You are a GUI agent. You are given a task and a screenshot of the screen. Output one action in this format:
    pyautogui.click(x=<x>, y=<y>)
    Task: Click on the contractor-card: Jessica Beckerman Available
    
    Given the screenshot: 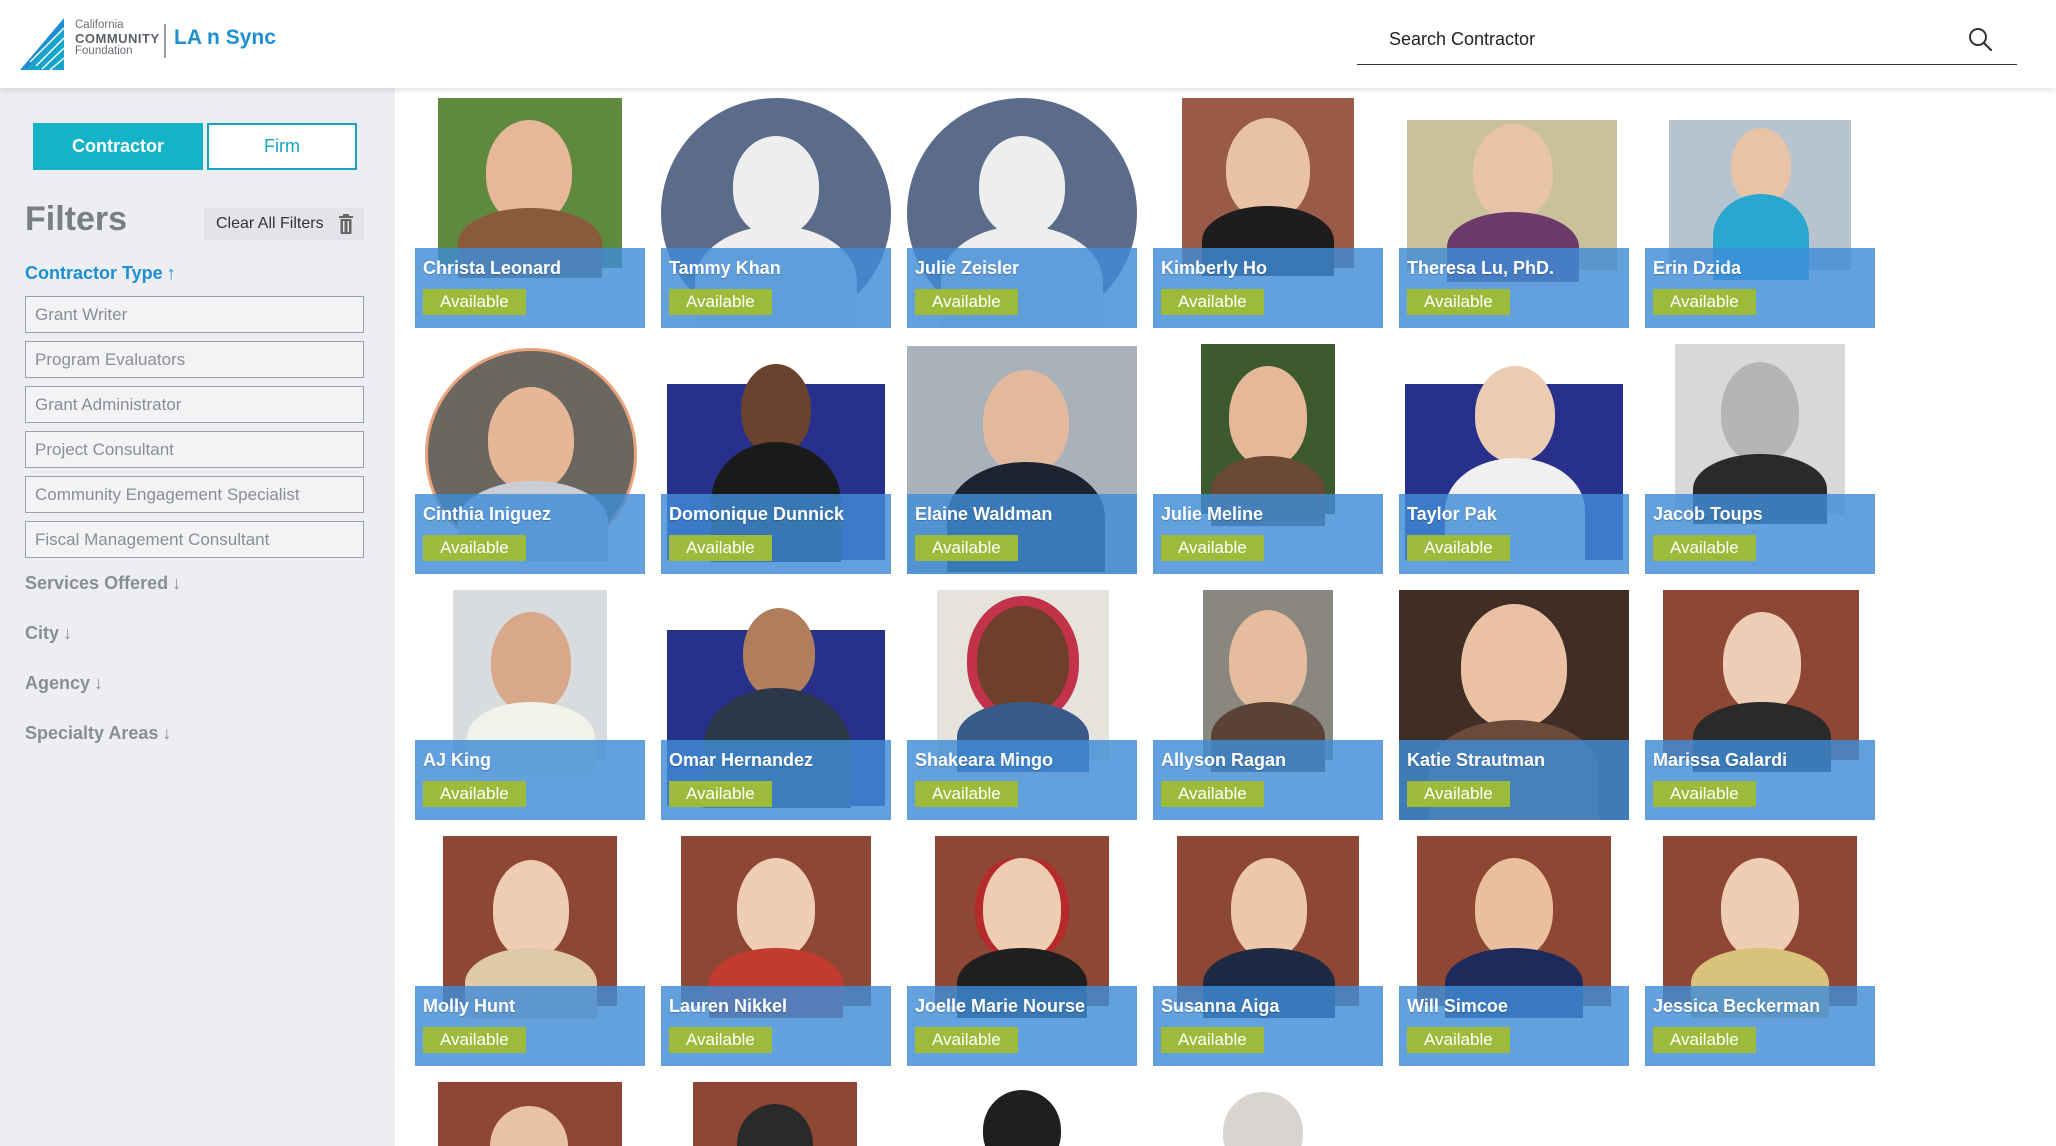 What is the action you would take?
    pyautogui.click(x=1760, y=951)
    